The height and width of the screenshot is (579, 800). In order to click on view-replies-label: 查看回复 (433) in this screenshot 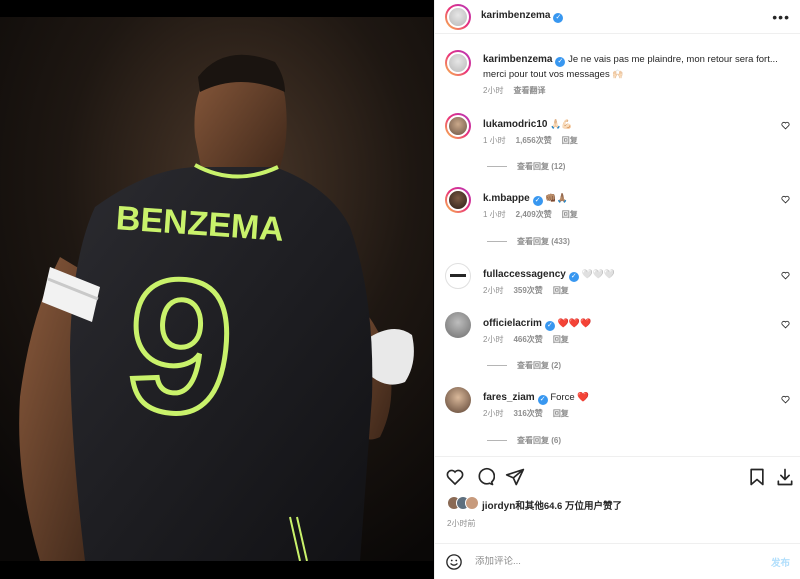, I will do `click(543, 241)`.